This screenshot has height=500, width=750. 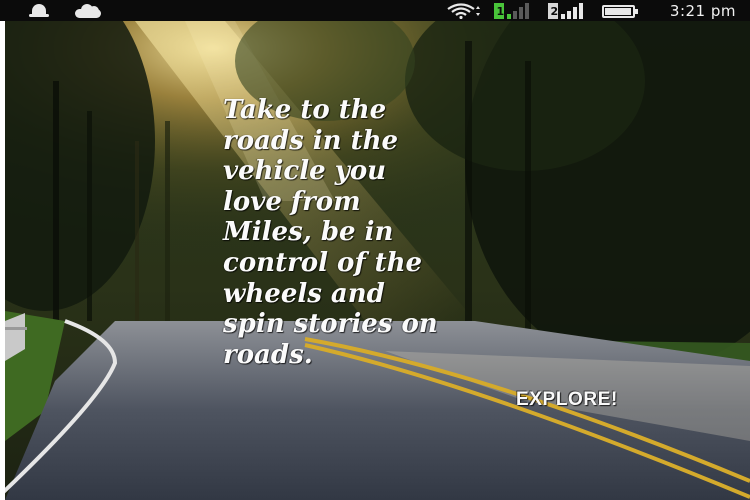 I want to click on sim-2-label: 2, so click(x=554, y=11).